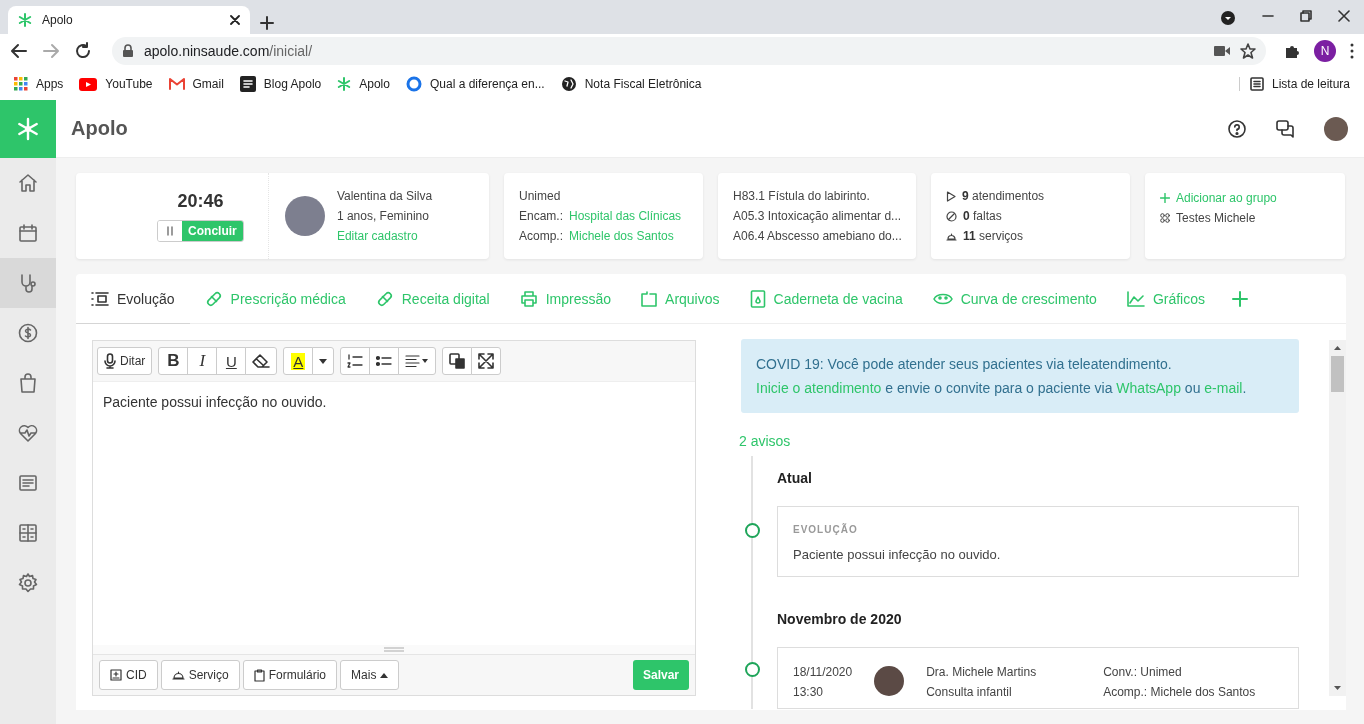  I want to click on play-outline-icon, so click(951, 196).